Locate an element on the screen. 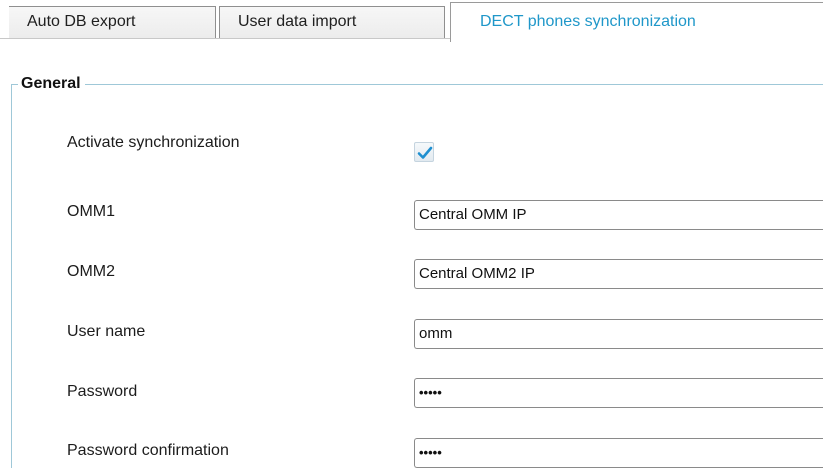 The width and height of the screenshot is (823, 468). checkmark-icon is located at coordinates (425, 152).